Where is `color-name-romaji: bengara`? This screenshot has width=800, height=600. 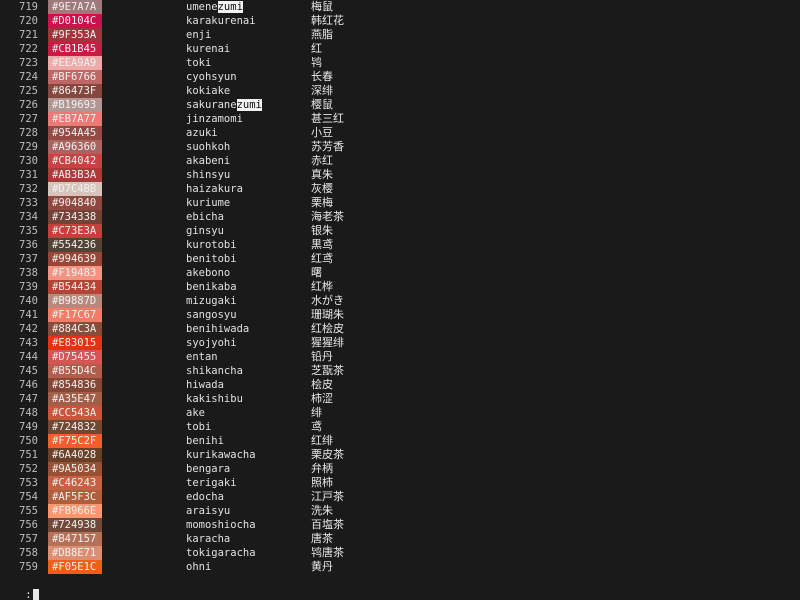 color-name-romaji: bengara is located at coordinates (208, 469).